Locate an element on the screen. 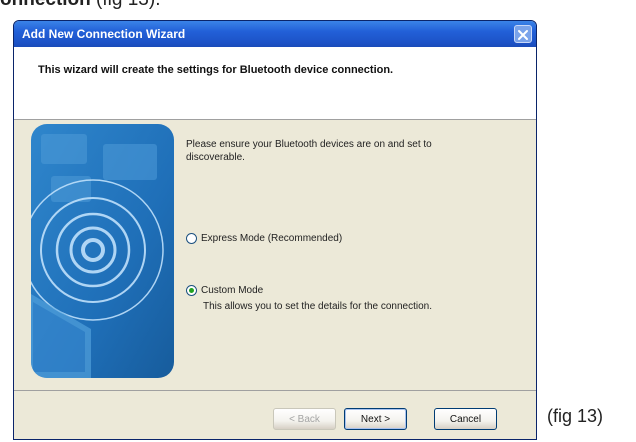  cancel-button: Cancel is located at coordinates (465, 419).